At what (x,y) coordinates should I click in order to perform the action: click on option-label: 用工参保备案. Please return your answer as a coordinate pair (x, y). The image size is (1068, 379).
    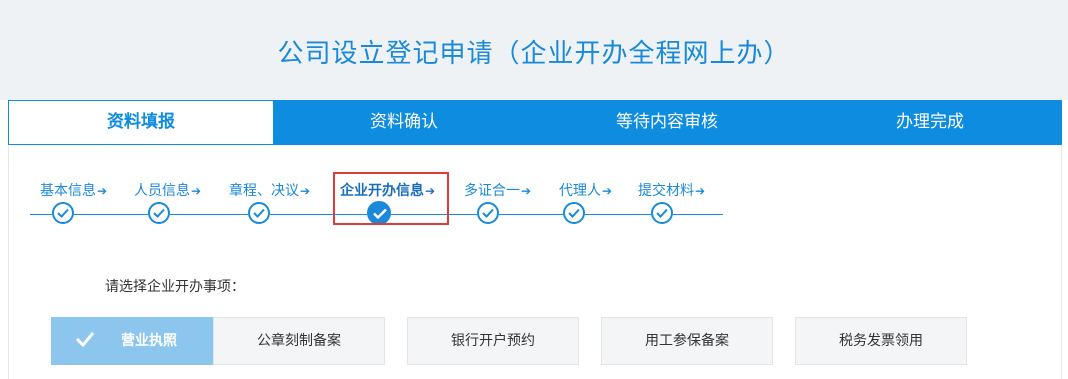
    Looking at the image, I should click on (687, 341).